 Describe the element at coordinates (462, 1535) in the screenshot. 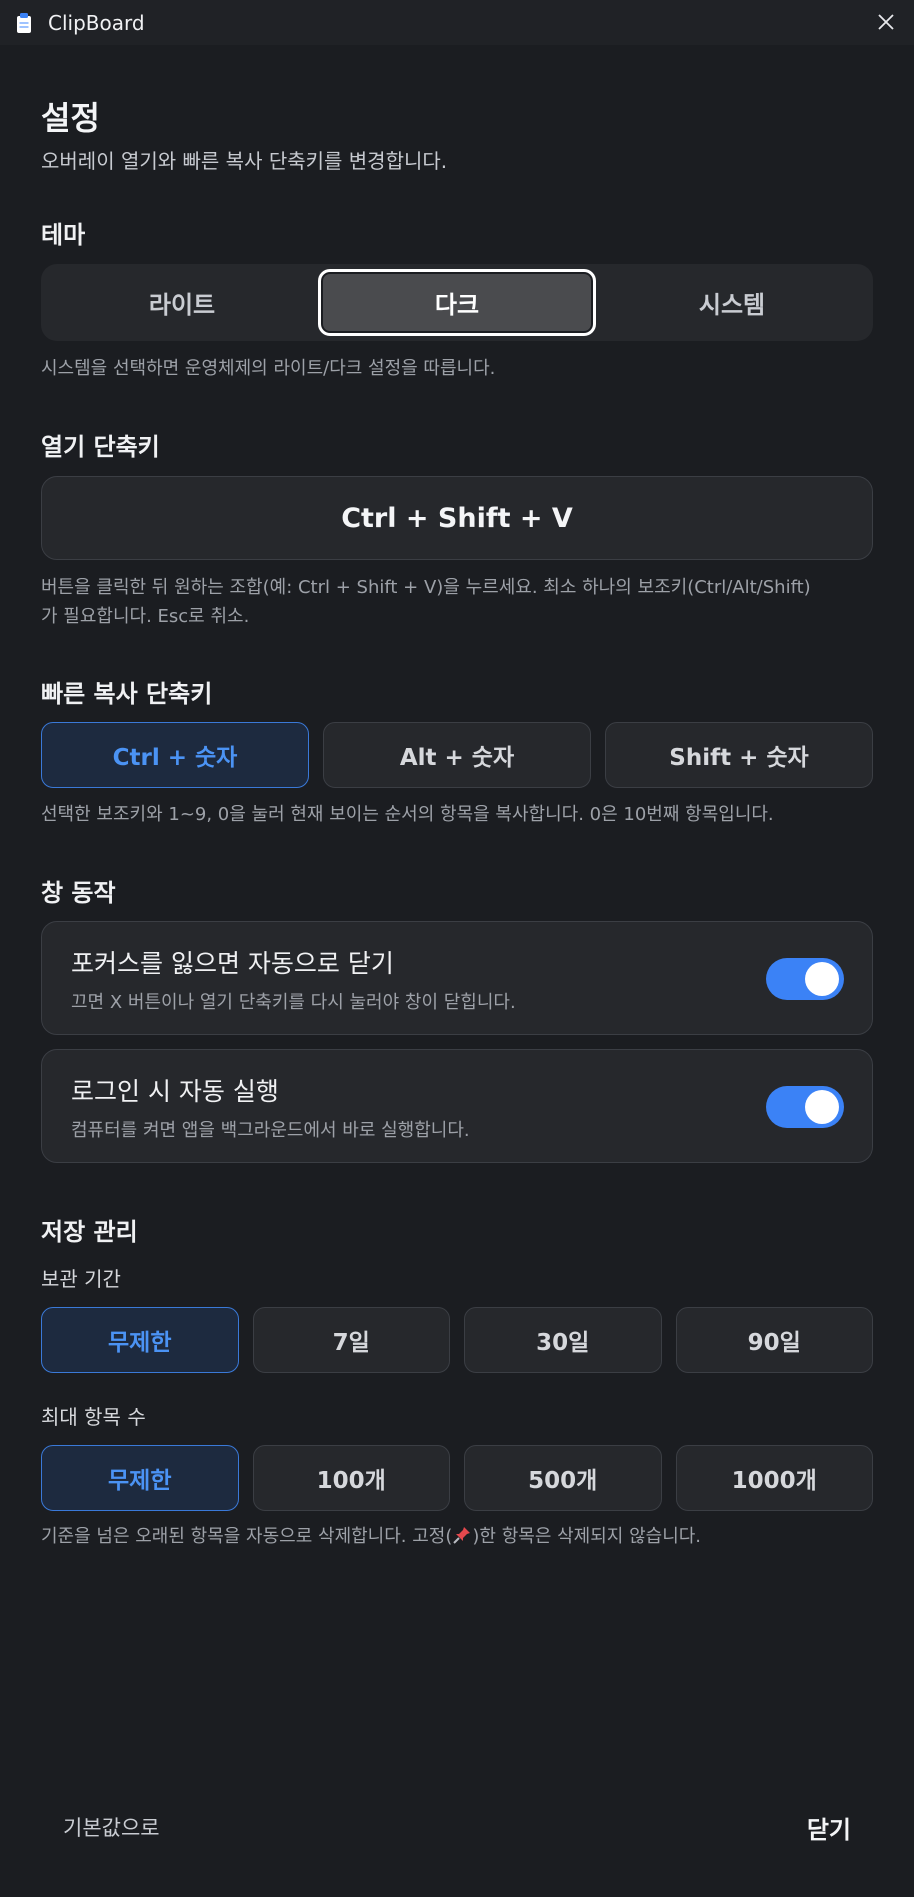

I see `pin-icon` at that location.